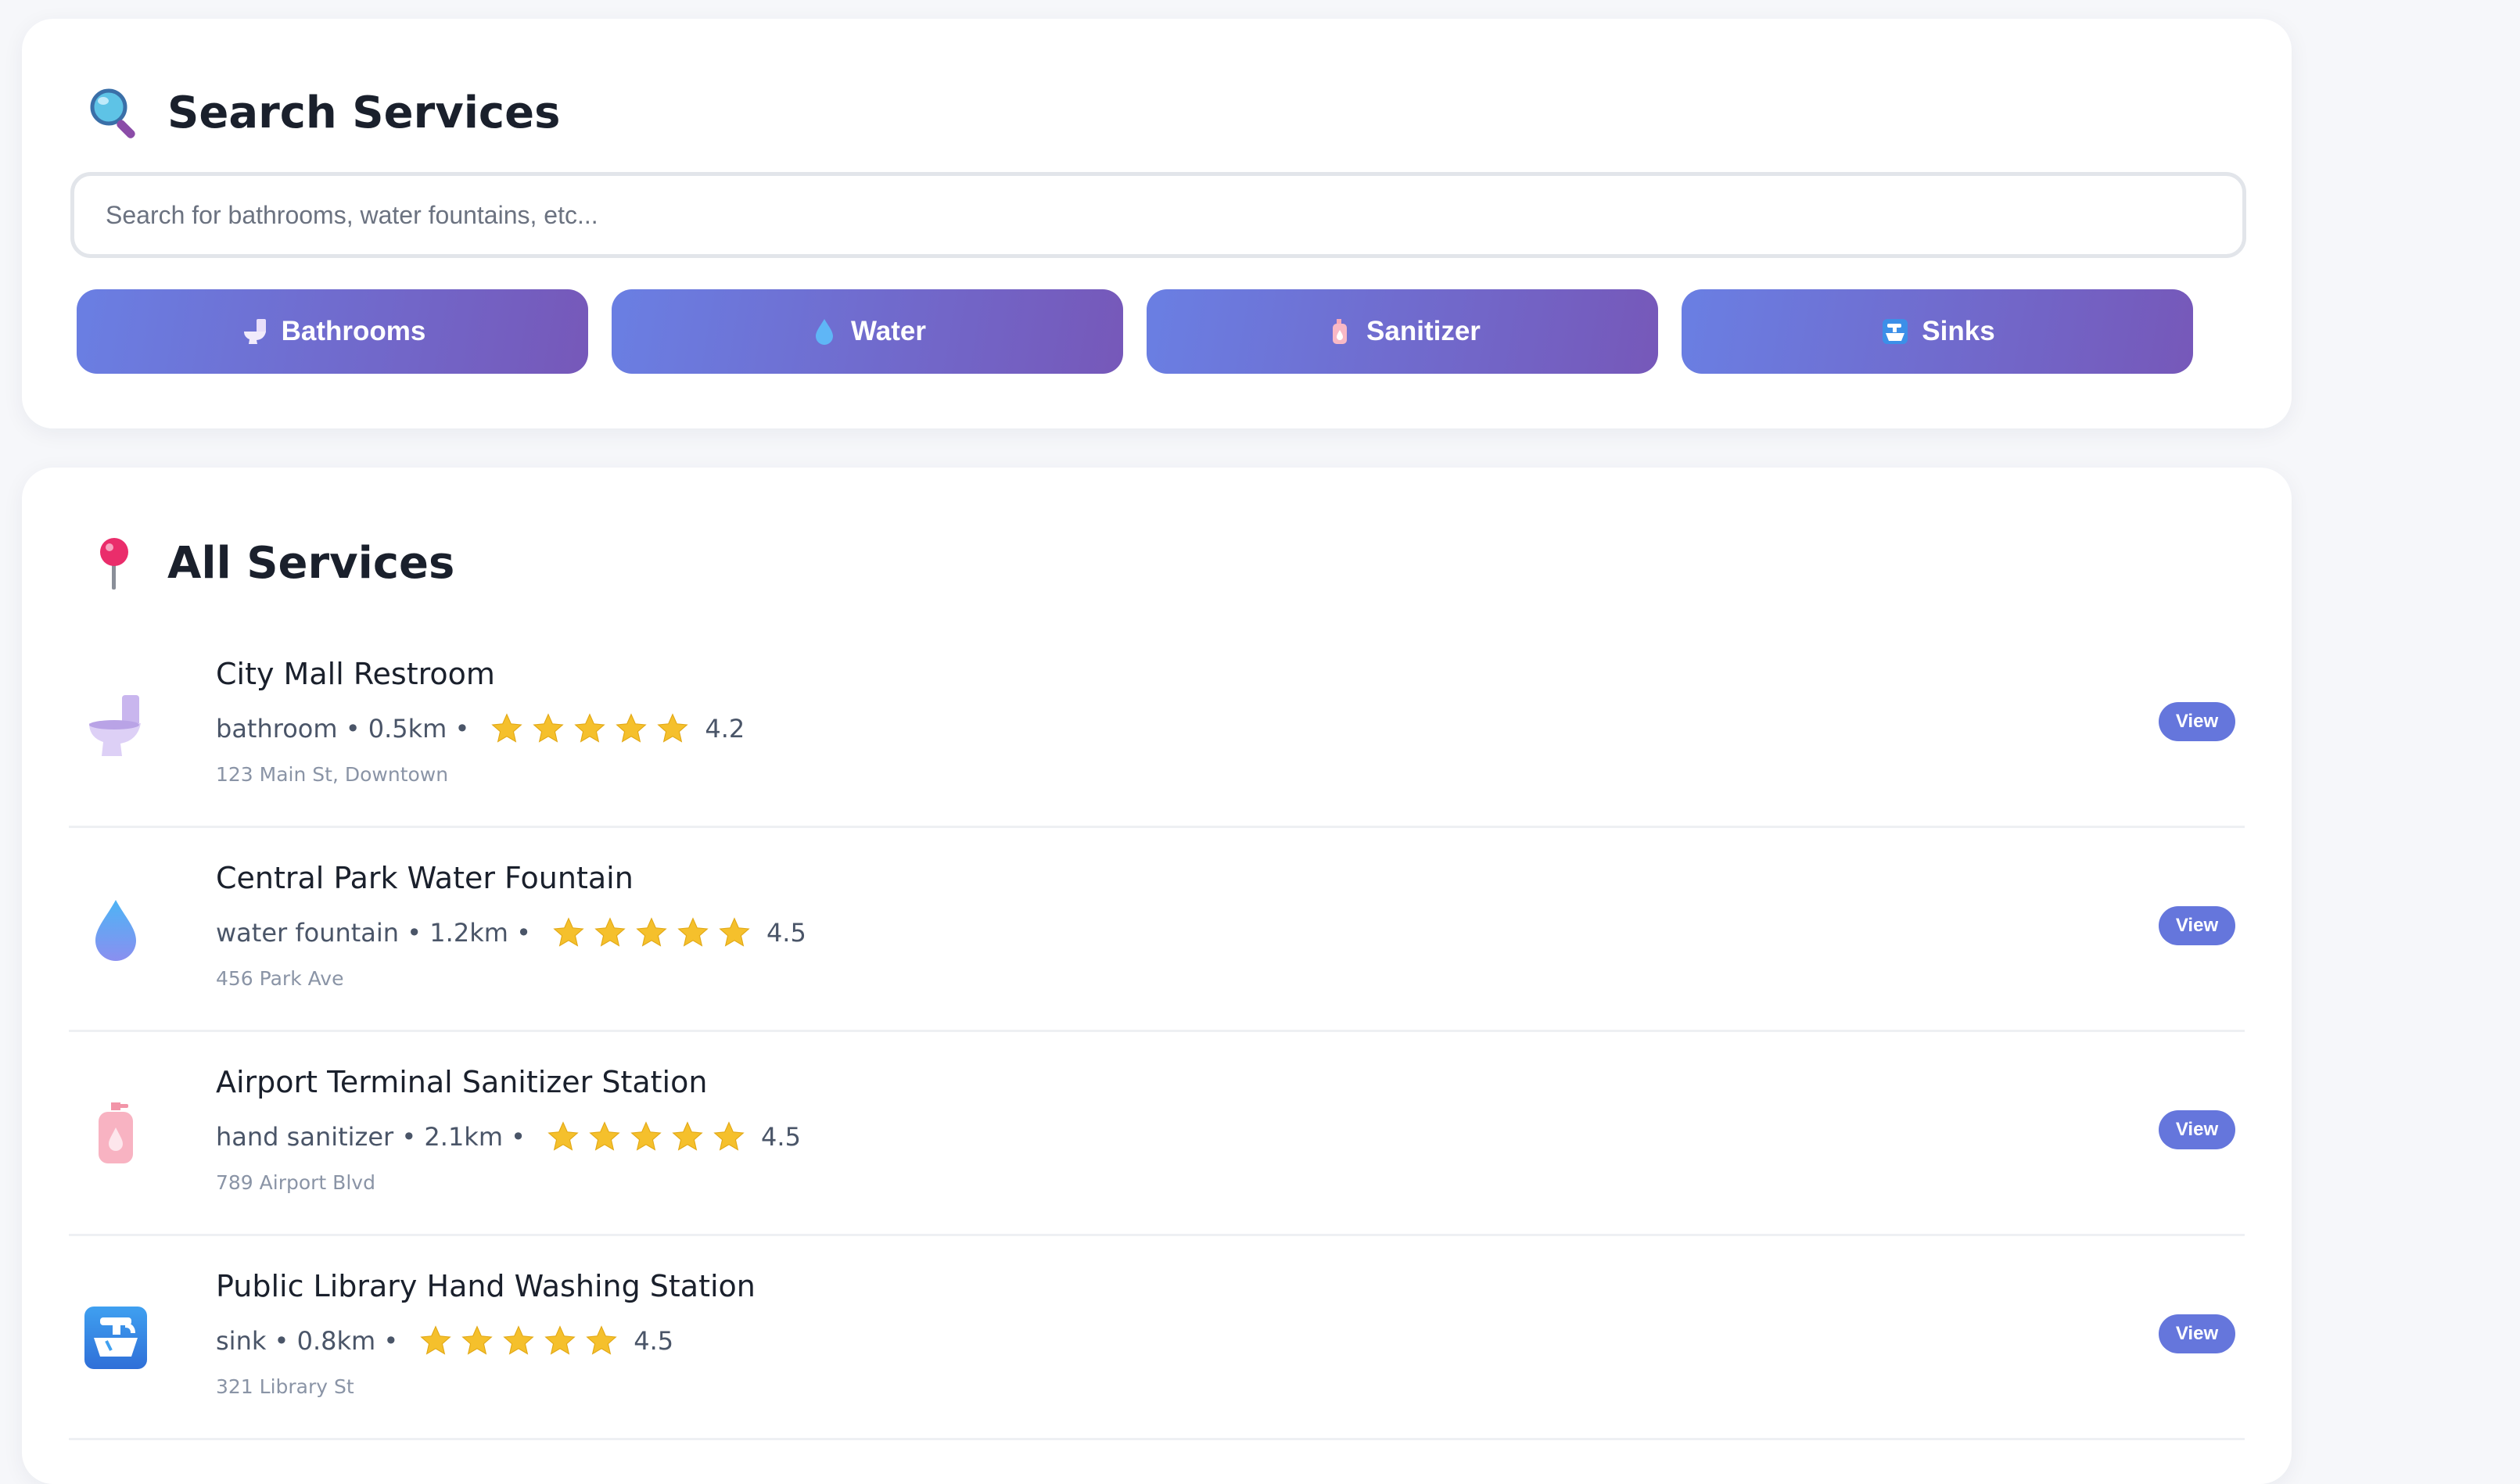 The image size is (2520, 1484). I want to click on filter-sinks-label: Sinks, so click(1958, 331).